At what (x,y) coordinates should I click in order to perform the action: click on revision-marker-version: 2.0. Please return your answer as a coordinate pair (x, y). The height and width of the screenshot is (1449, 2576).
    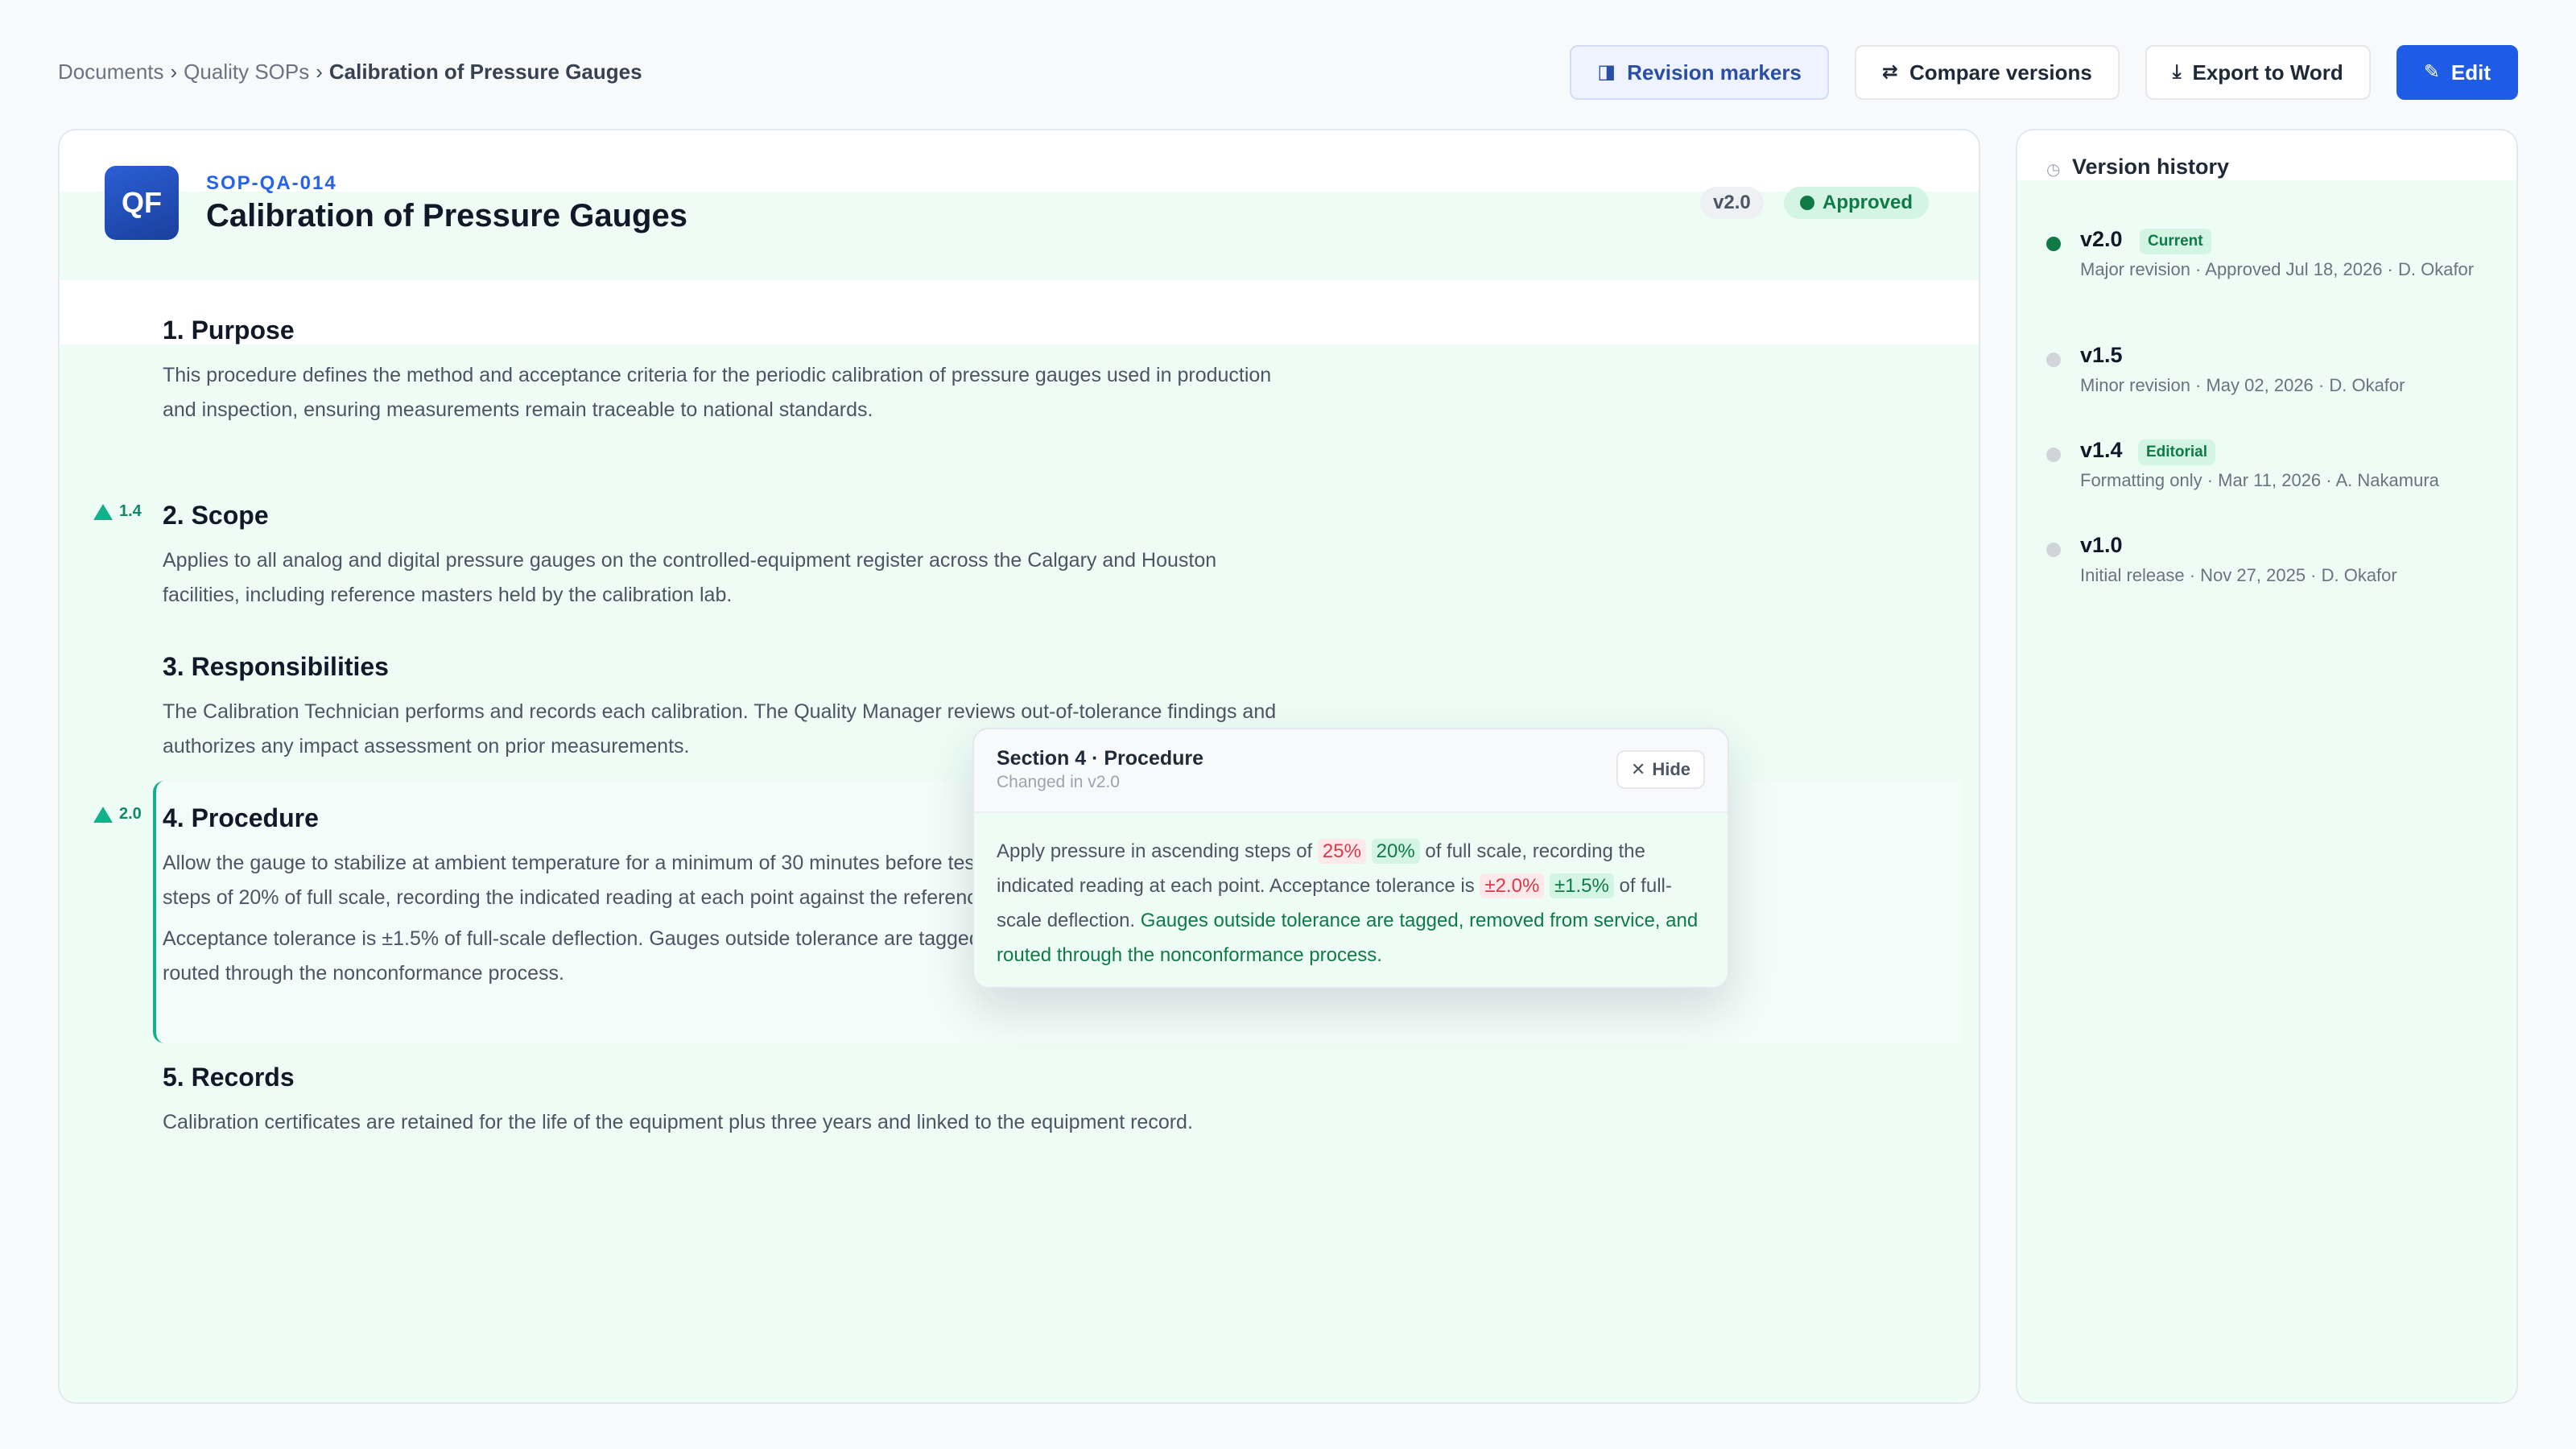
    Looking at the image, I should click on (130, 814).